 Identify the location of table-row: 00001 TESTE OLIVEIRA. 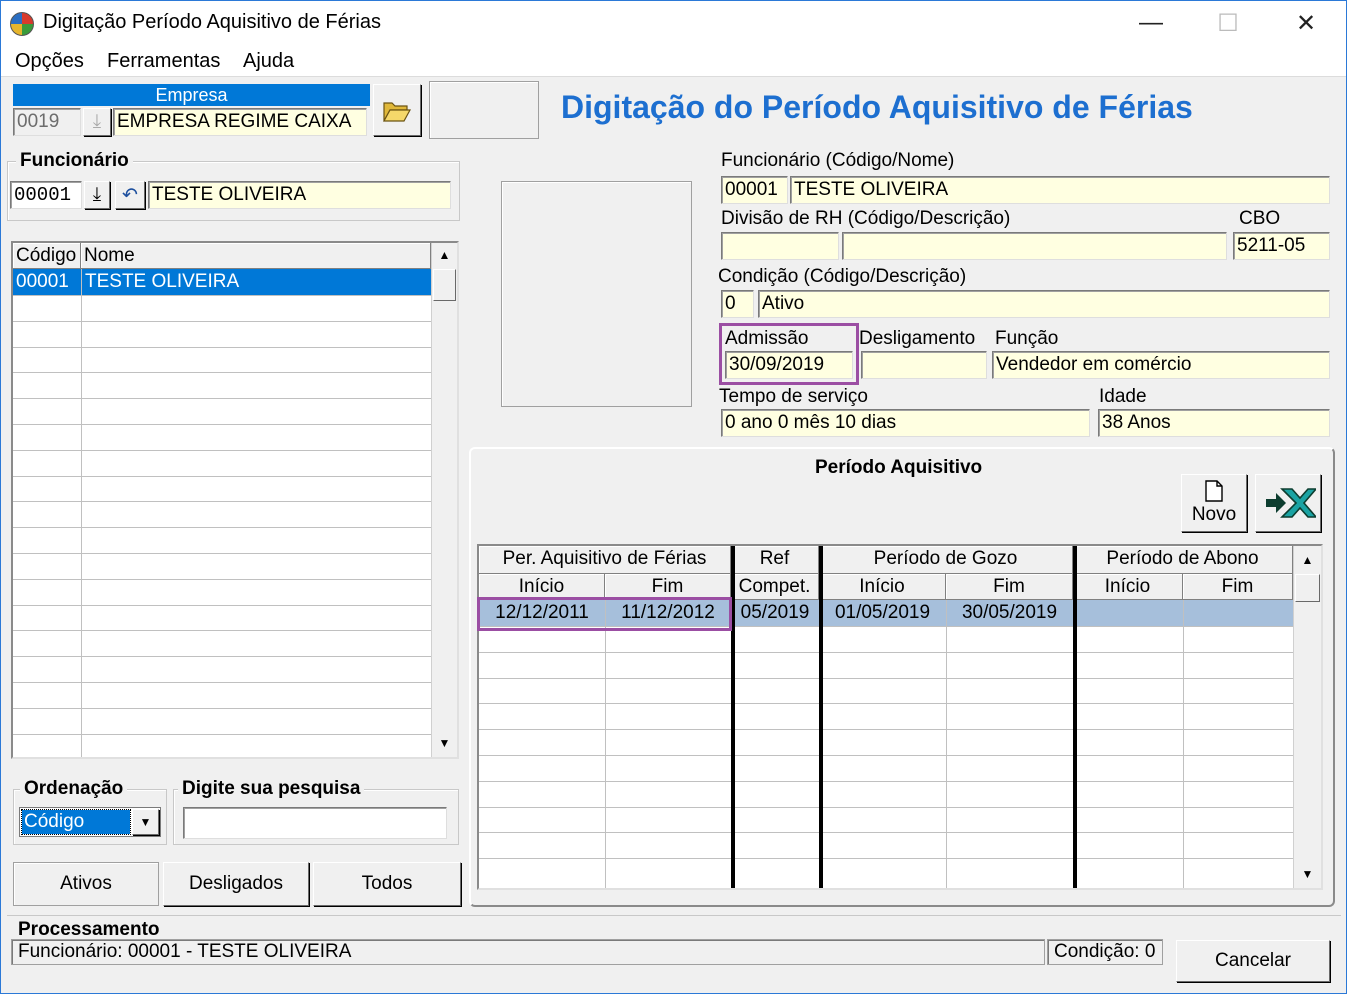
(222, 282).